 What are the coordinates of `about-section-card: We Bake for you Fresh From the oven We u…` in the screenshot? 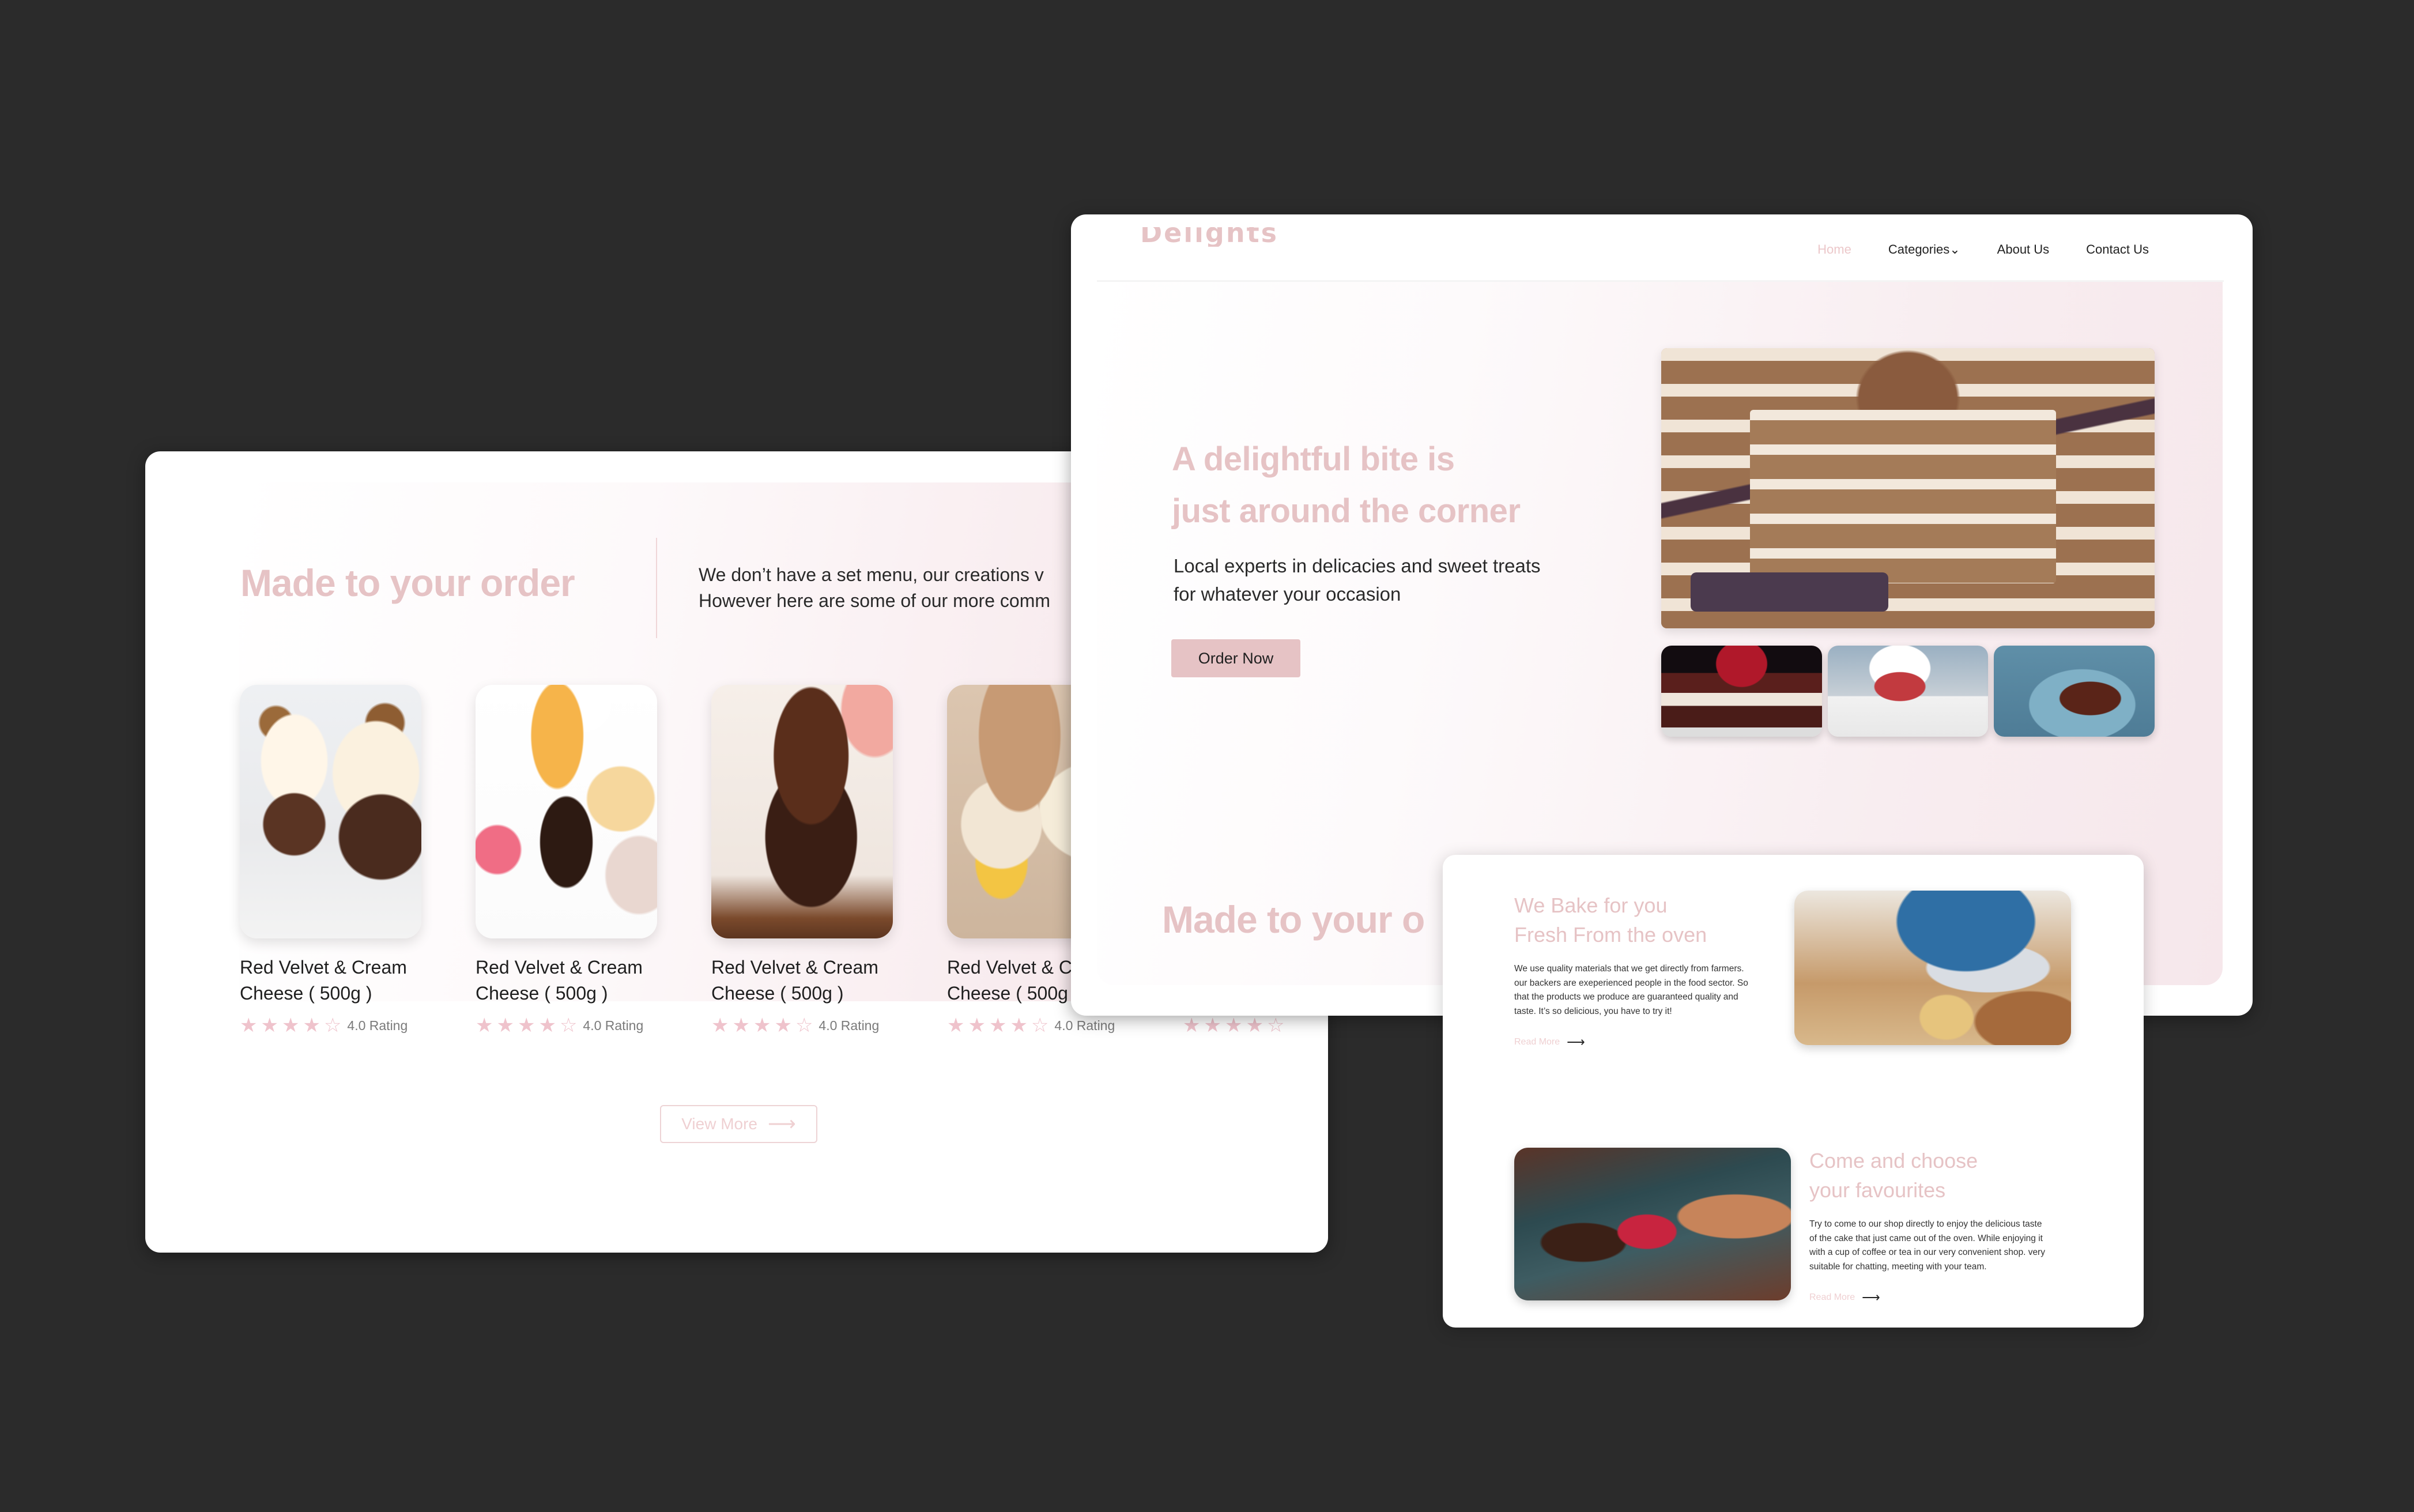 It's located at (1793, 1091).